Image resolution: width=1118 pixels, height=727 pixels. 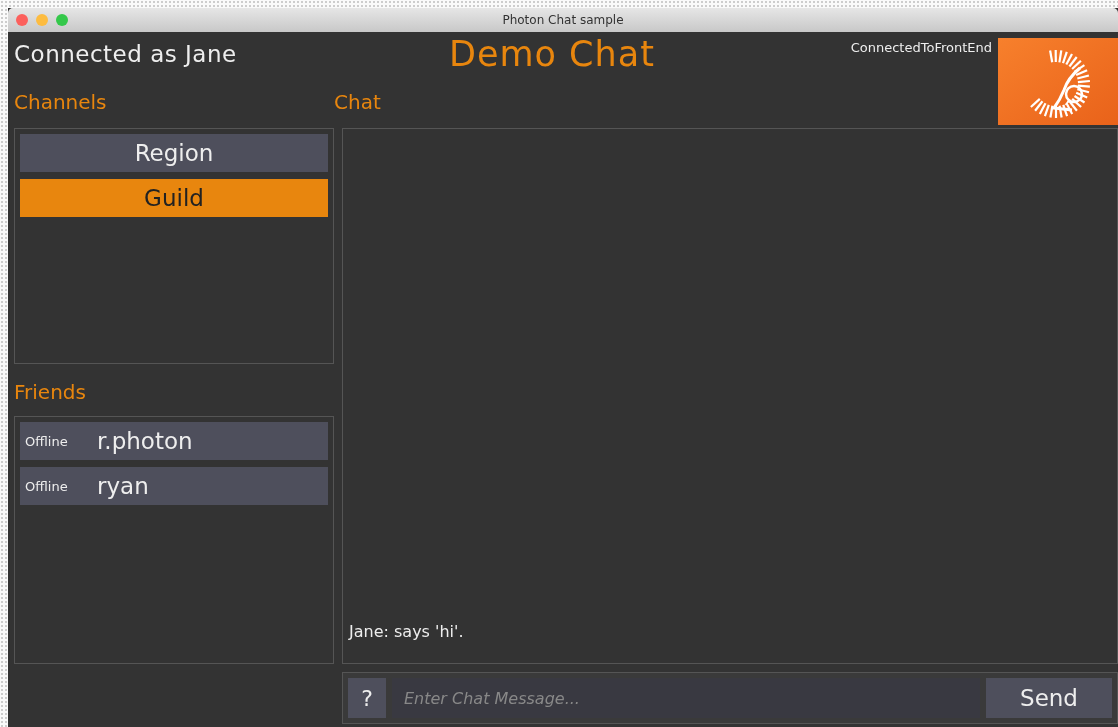 What do you see at coordinates (174, 198) in the screenshot?
I see `channel-item: Guild` at bounding box center [174, 198].